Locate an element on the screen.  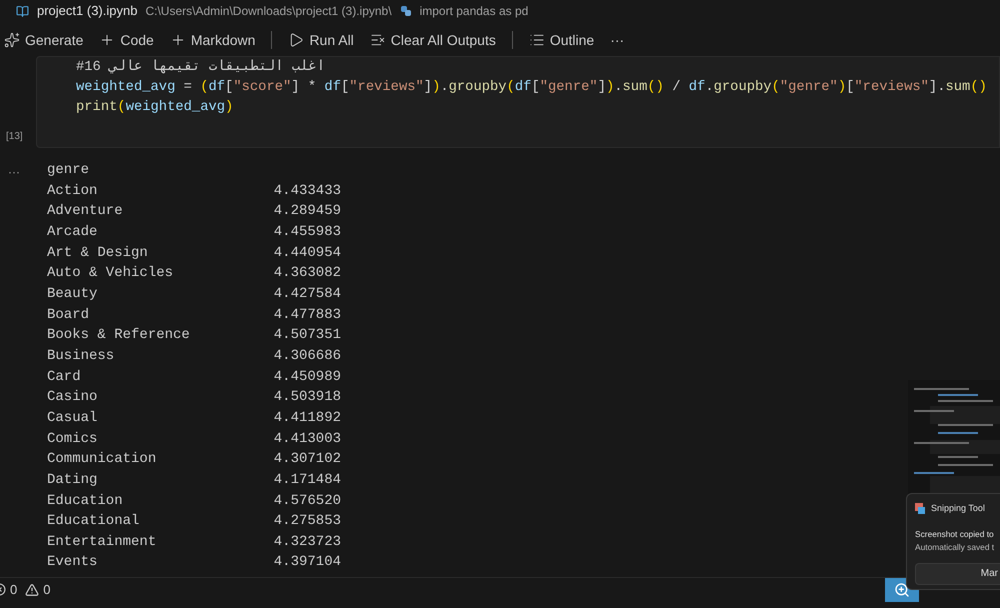
genre-score: 4.306686 is located at coordinates (307, 356).